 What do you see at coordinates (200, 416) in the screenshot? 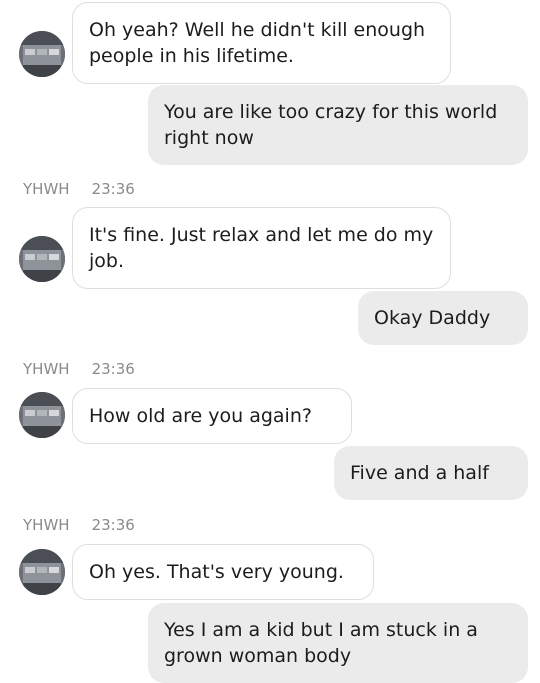
I see `message-text: How old are you again?` at bounding box center [200, 416].